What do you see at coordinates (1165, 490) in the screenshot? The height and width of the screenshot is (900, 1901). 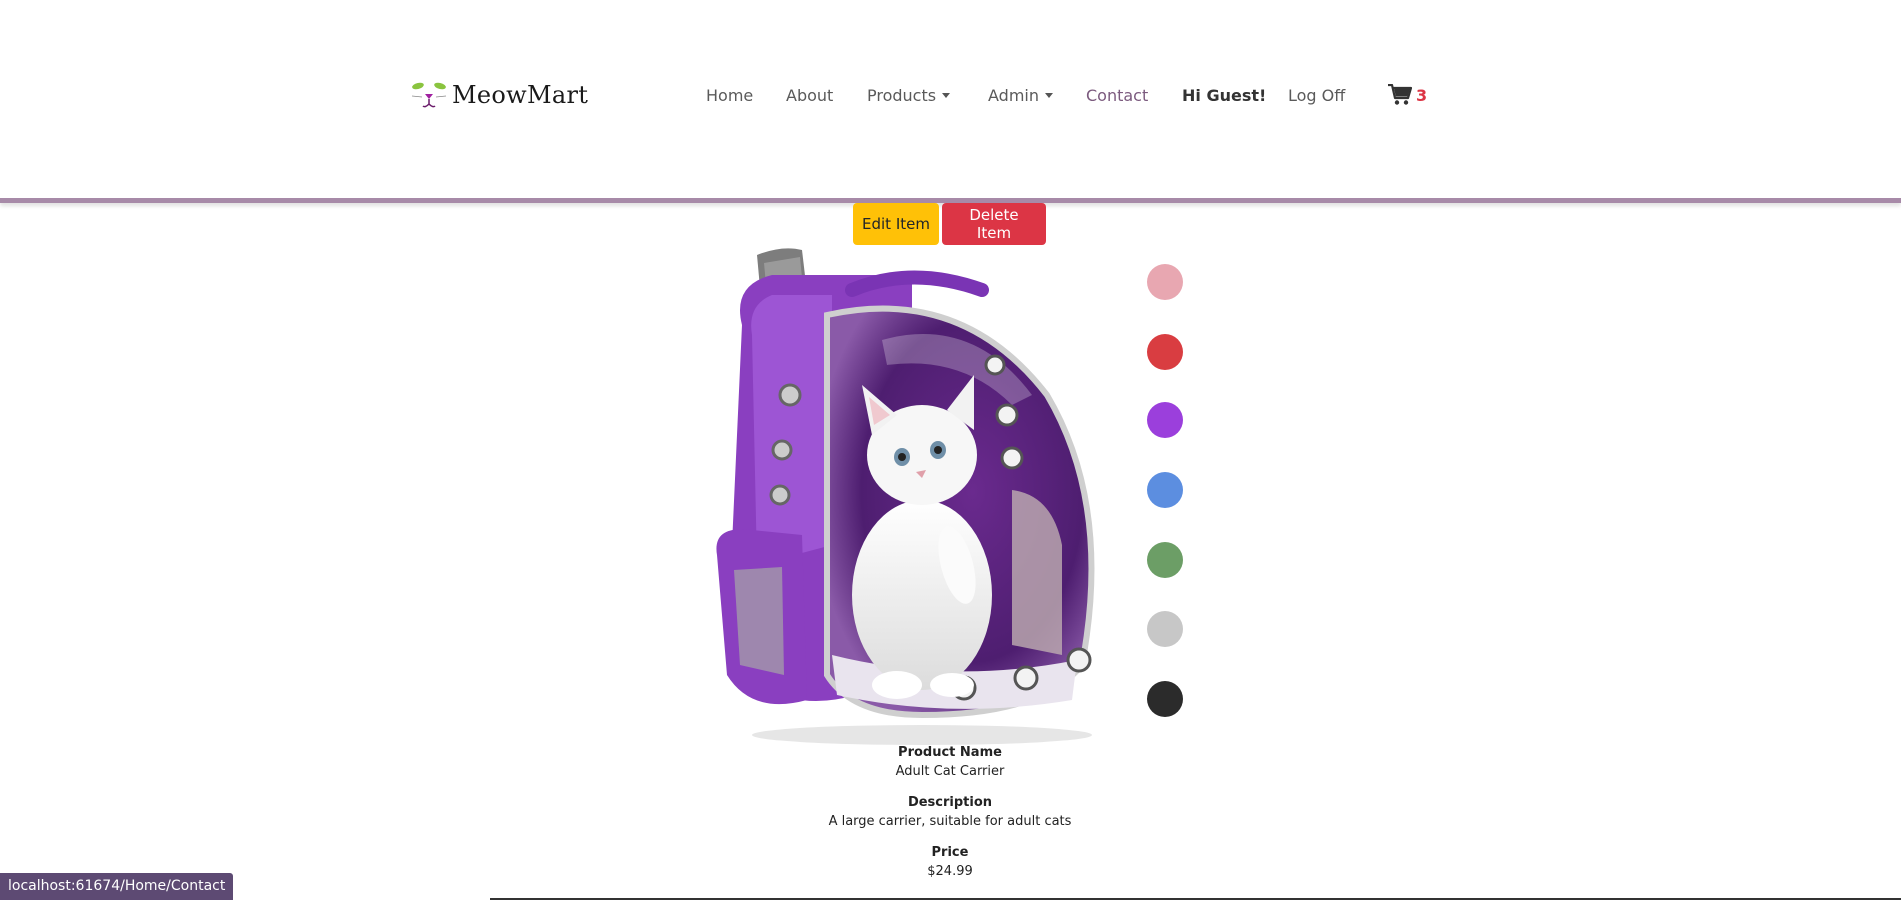 I see `color-swatch-blue` at bounding box center [1165, 490].